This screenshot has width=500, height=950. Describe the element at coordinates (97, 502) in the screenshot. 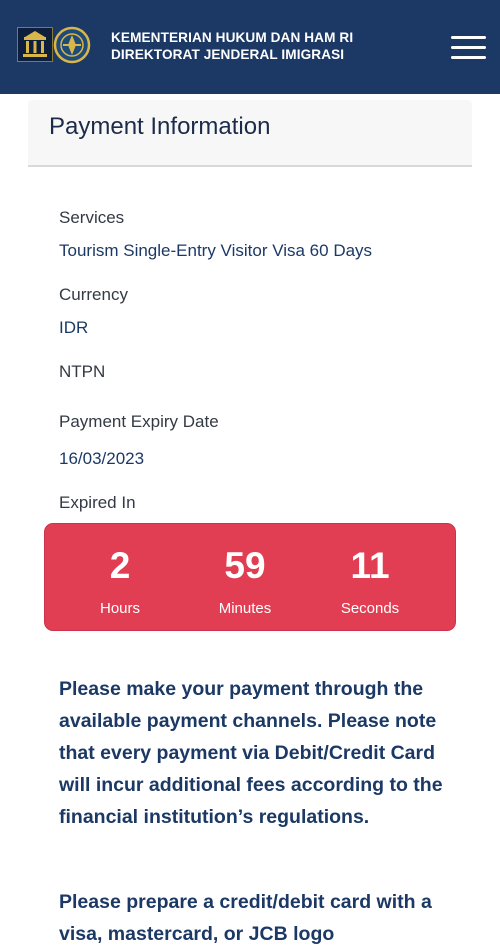

I see `expired-in-label: Expired In` at that location.